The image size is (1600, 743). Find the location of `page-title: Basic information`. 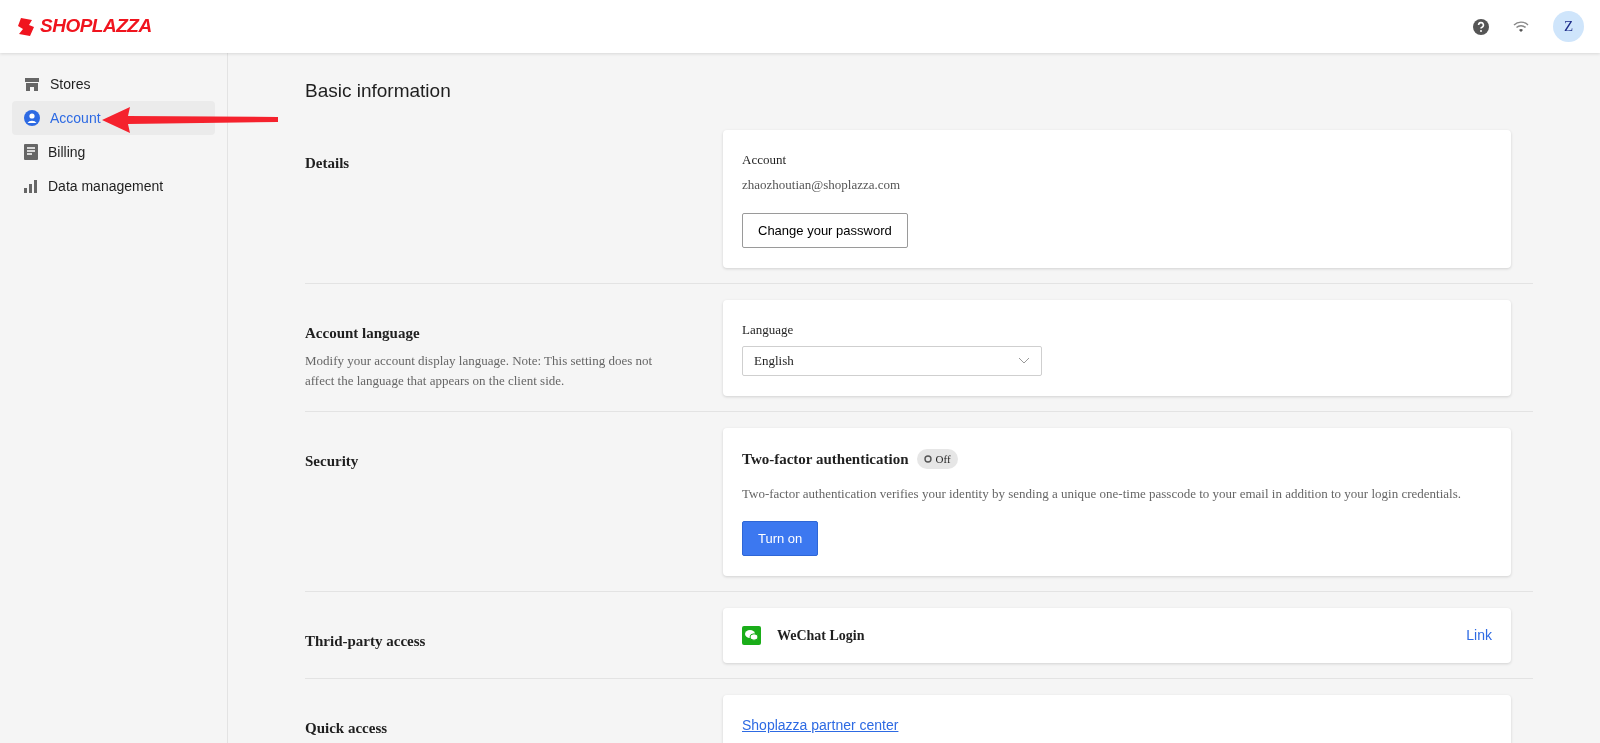

page-title: Basic information is located at coordinates (378, 91).